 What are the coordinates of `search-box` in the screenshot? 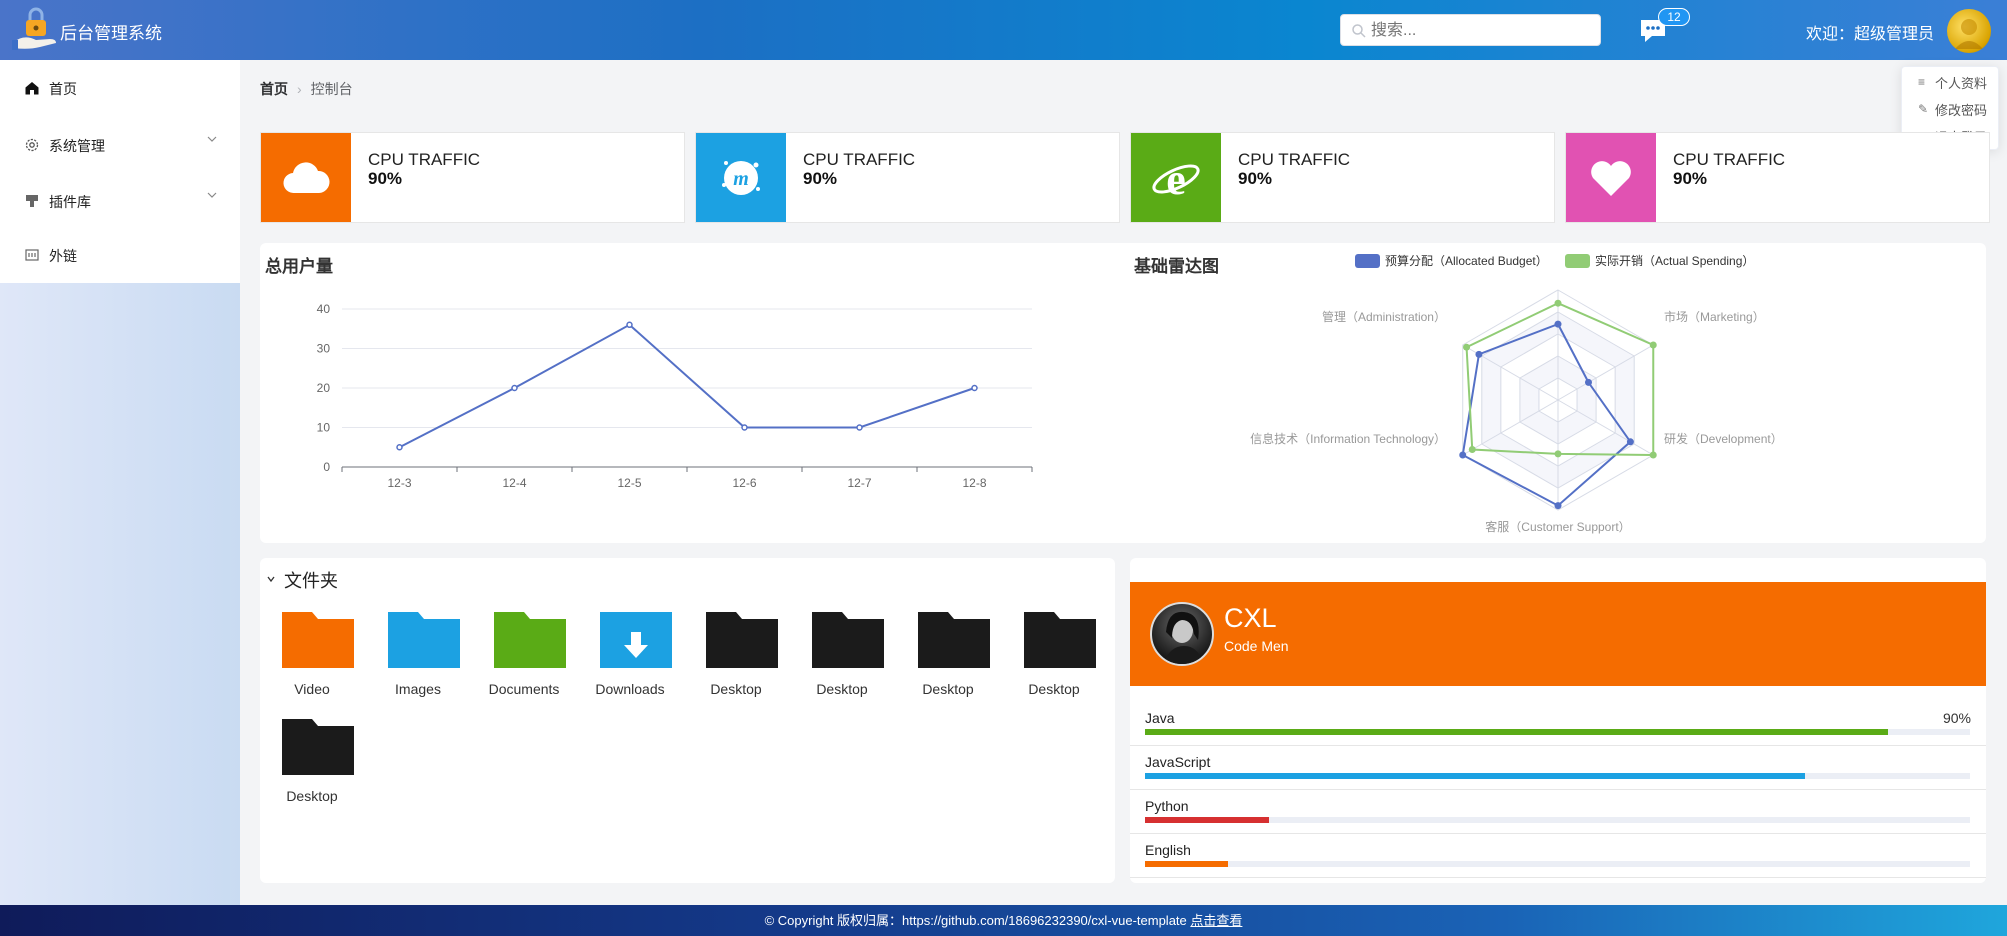 It's located at (1470, 30).